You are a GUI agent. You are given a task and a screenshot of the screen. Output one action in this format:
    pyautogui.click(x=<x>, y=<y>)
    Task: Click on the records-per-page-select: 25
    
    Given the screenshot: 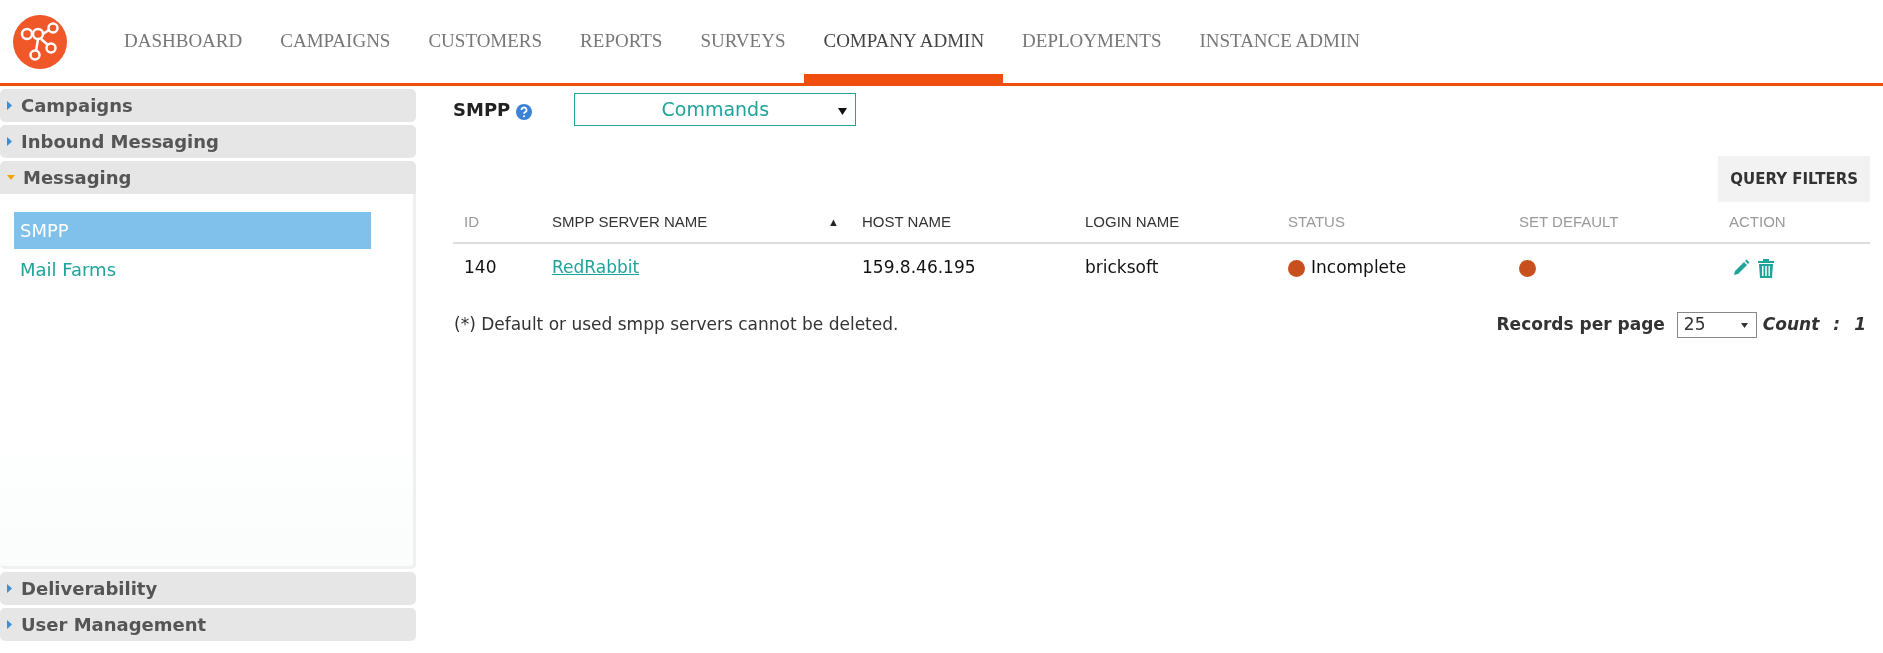 What is the action you would take?
    pyautogui.click(x=1716, y=325)
    